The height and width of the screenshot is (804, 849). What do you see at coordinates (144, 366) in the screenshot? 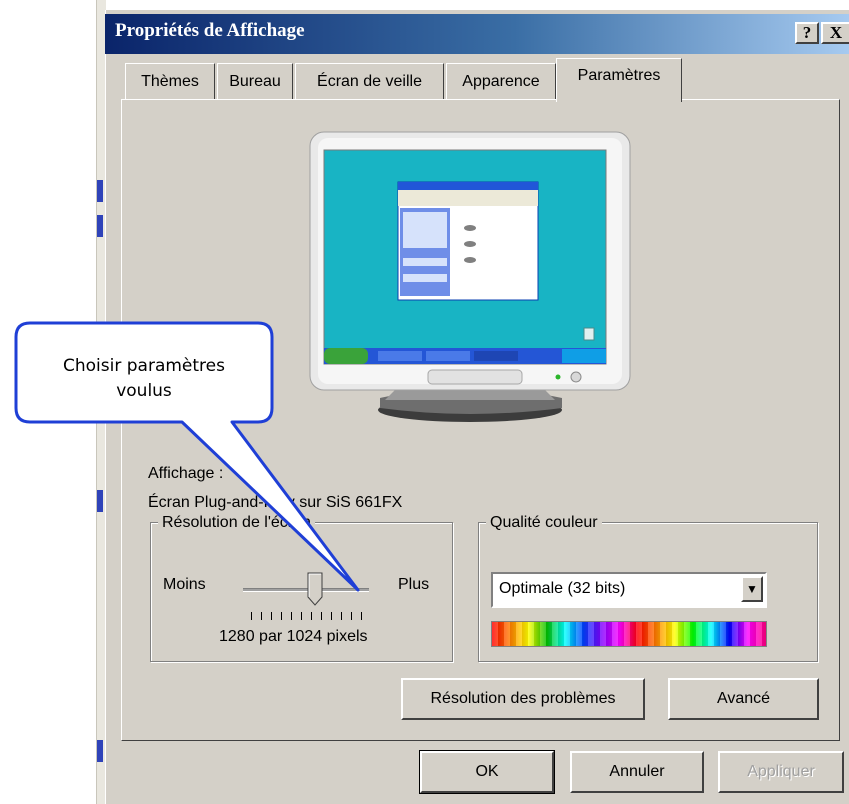
I see `callout-line-1: Choisir paramètres` at bounding box center [144, 366].